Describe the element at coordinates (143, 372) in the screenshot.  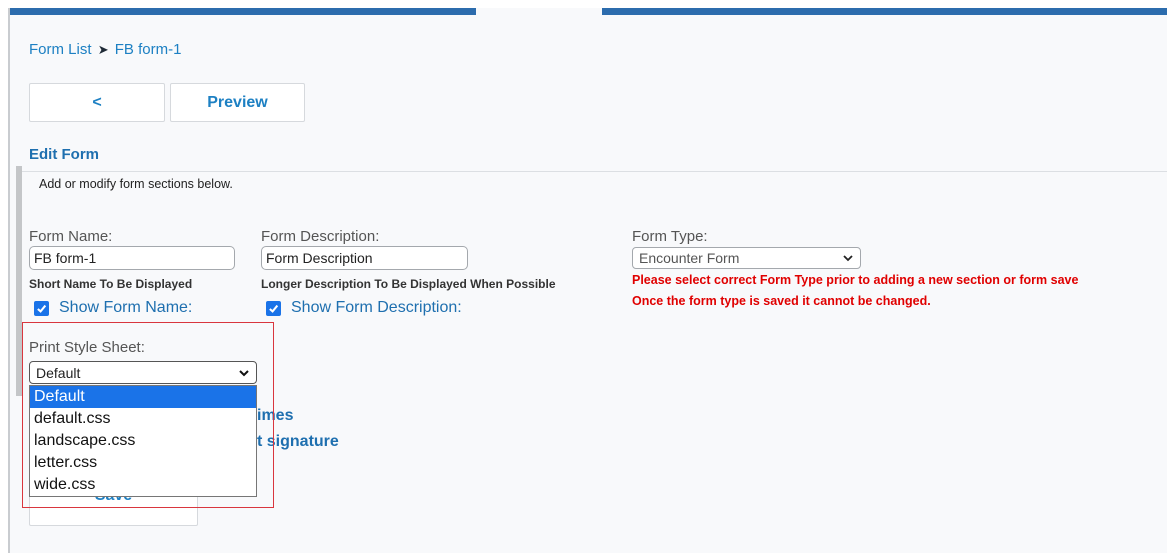
I see `print-style-sheet-select: Default` at that location.